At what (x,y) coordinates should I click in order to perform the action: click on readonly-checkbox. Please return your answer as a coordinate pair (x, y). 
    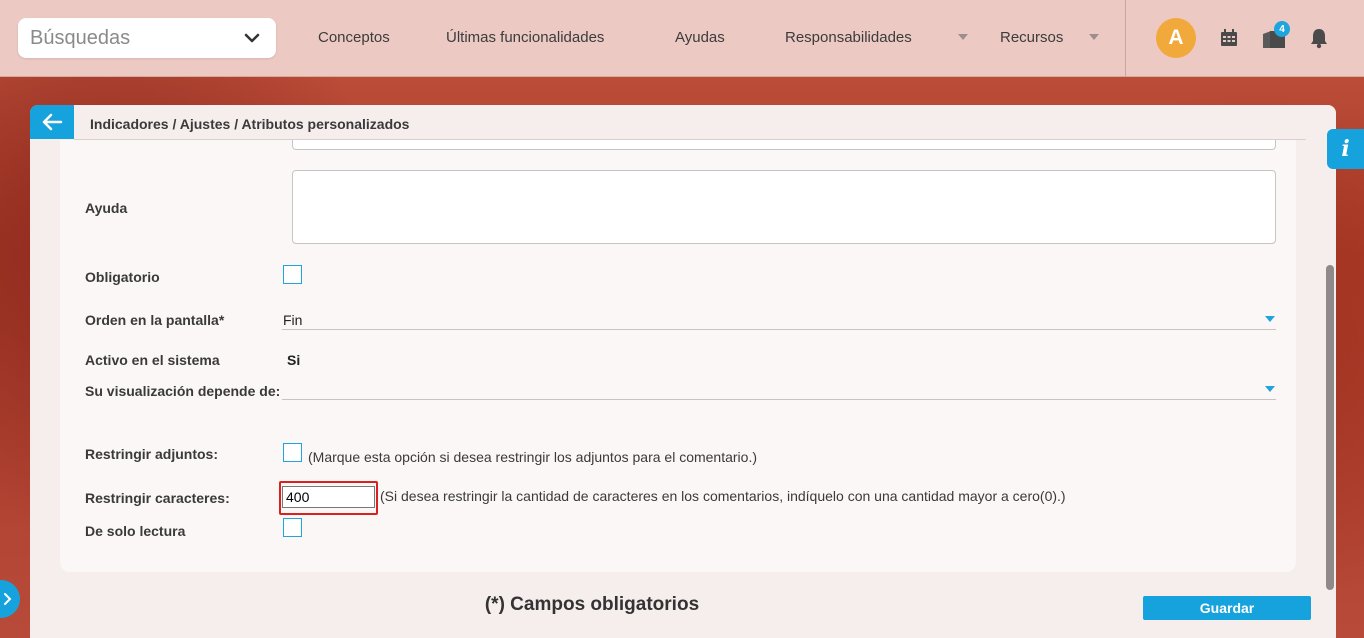
    Looking at the image, I should click on (292, 527).